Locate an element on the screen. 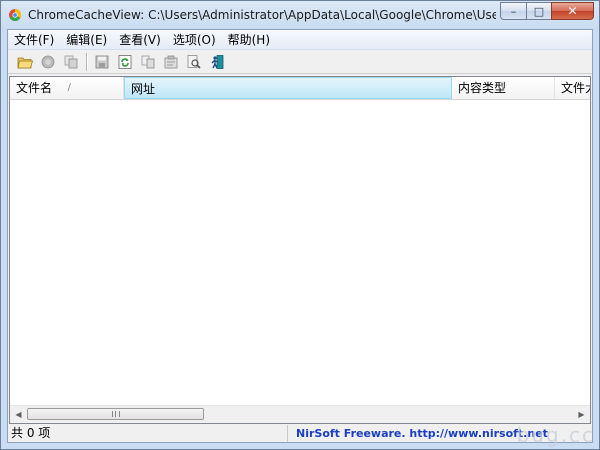  refresh-button is located at coordinates (125, 62).